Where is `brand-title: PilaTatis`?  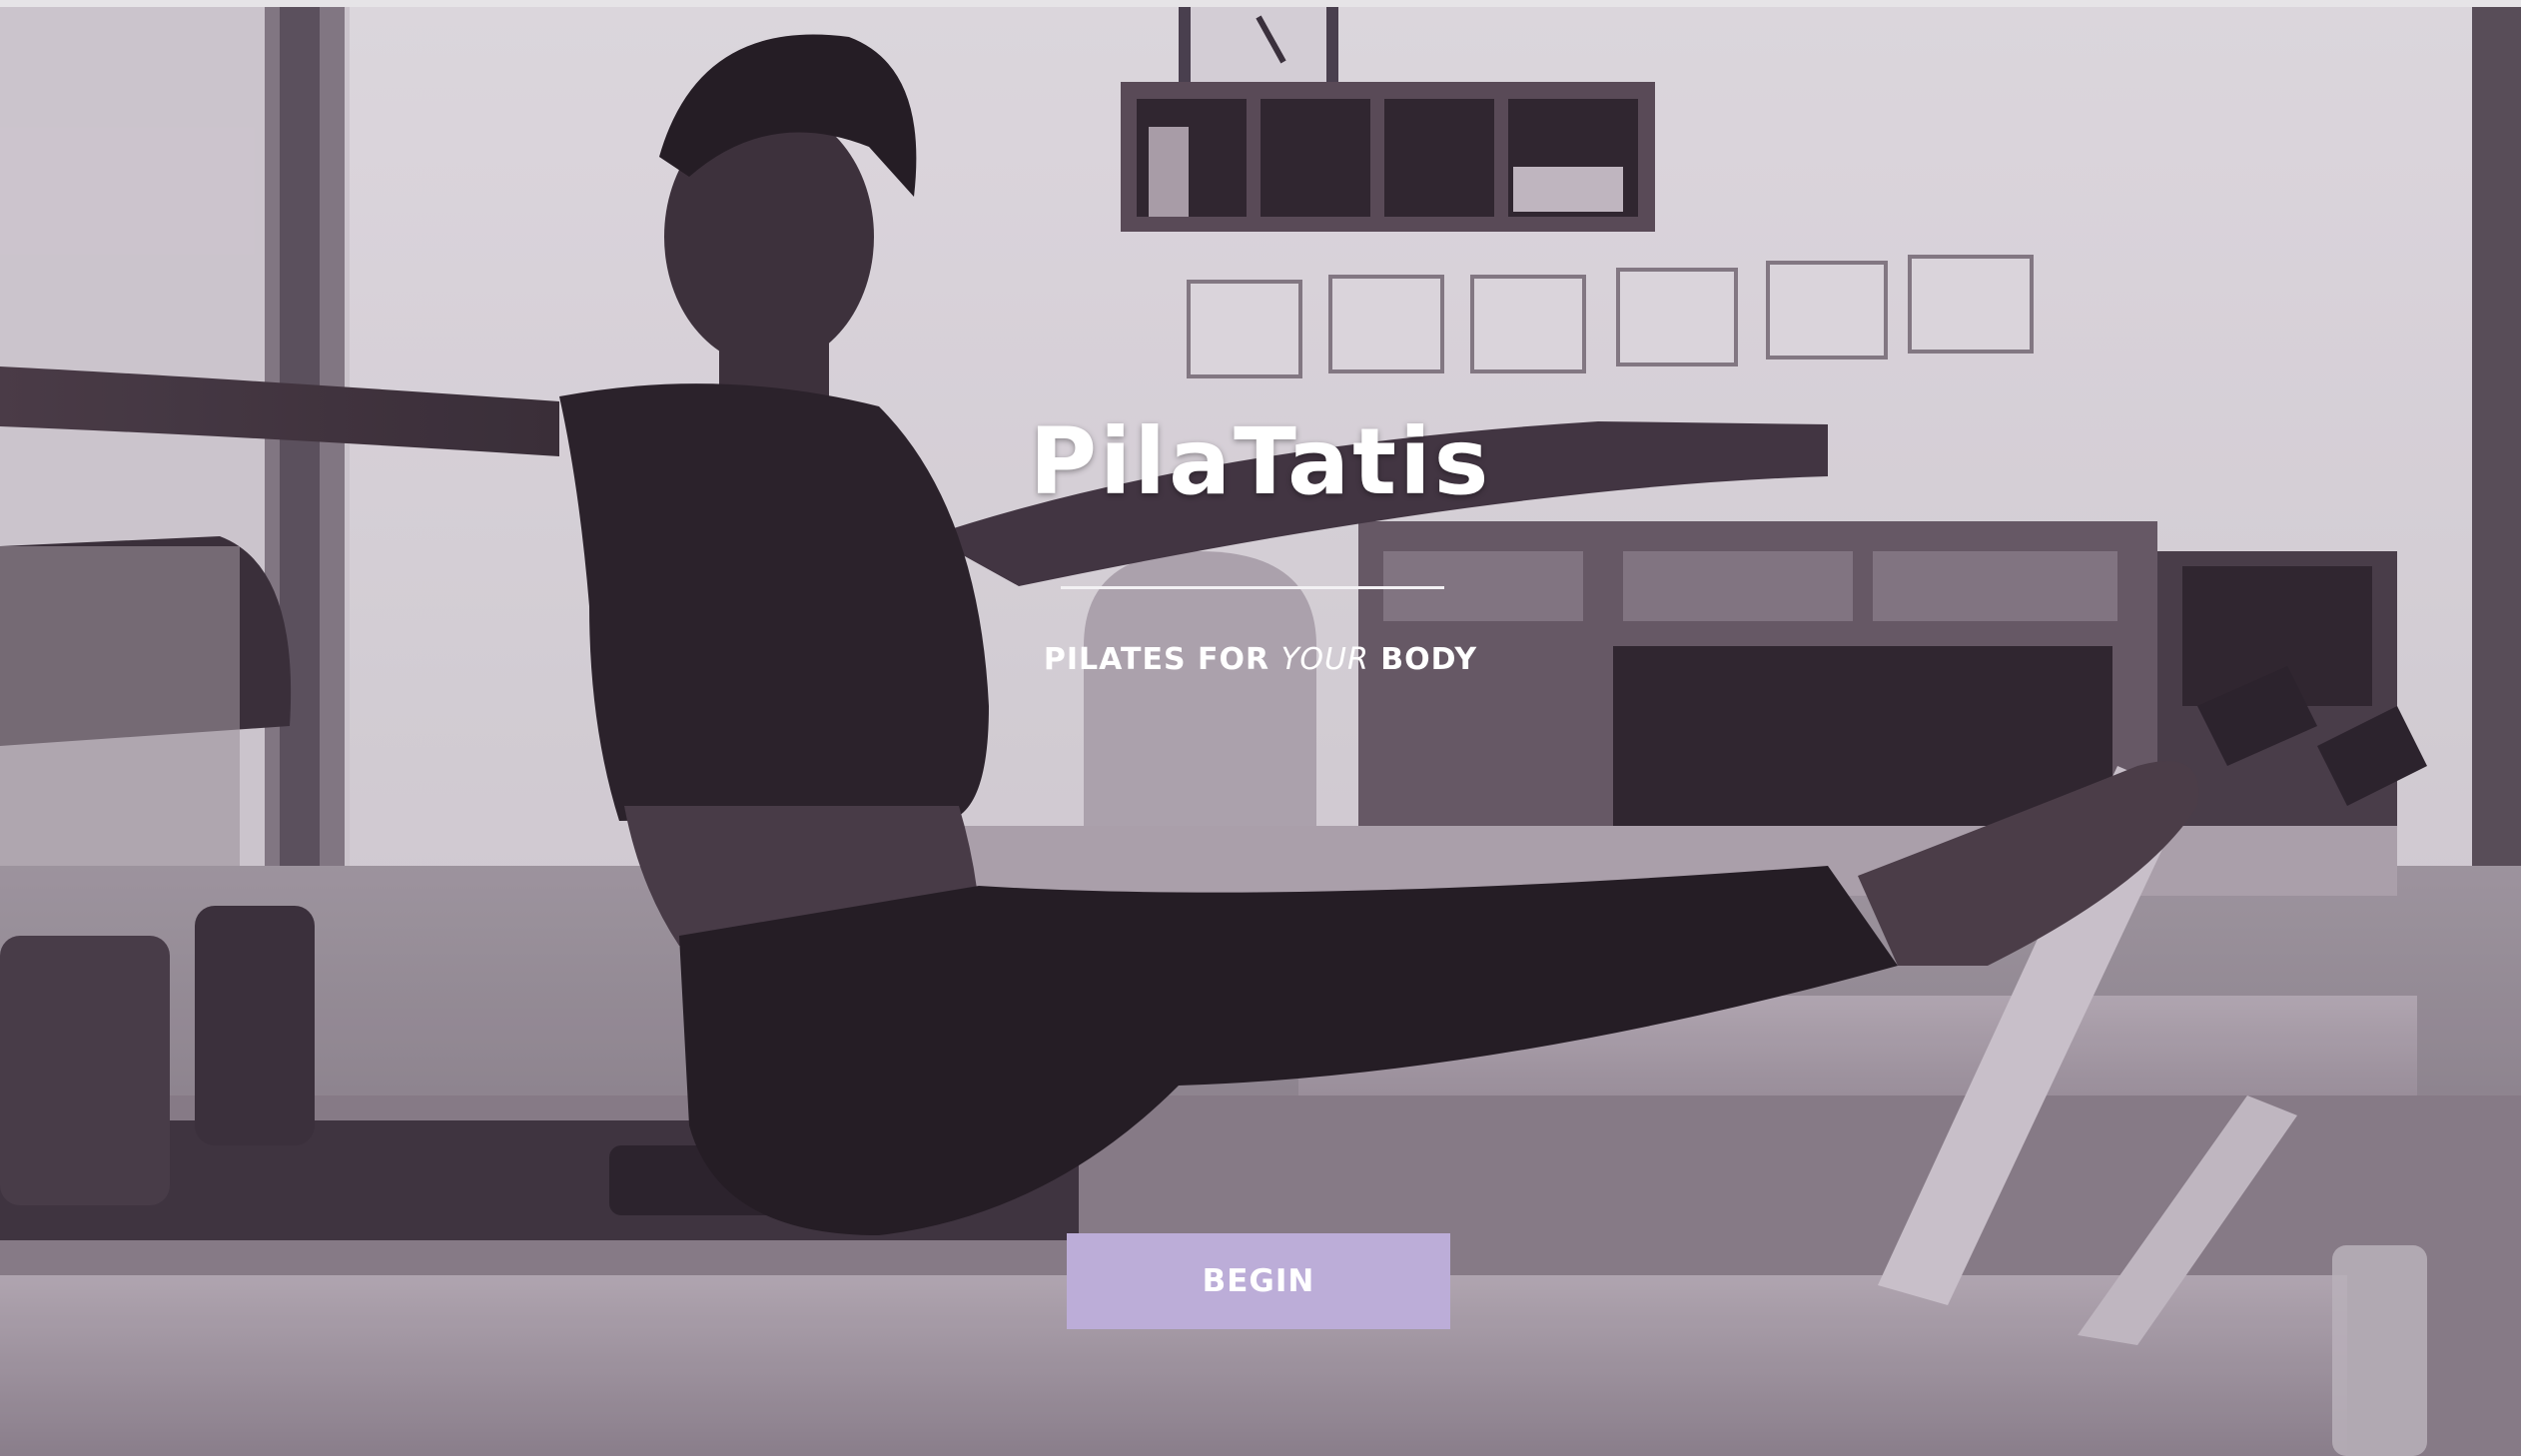
brand-title: PilaTatis is located at coordinates (1260, 461).